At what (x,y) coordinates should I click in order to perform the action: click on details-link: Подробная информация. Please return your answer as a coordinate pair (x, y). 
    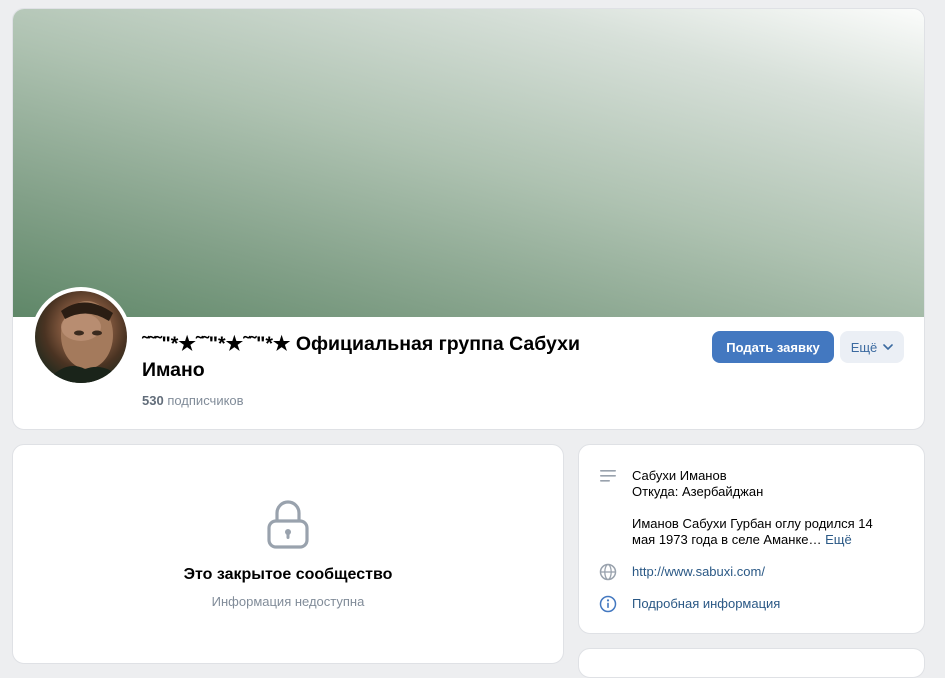
    Looking at the image, I should click on (706, 604).